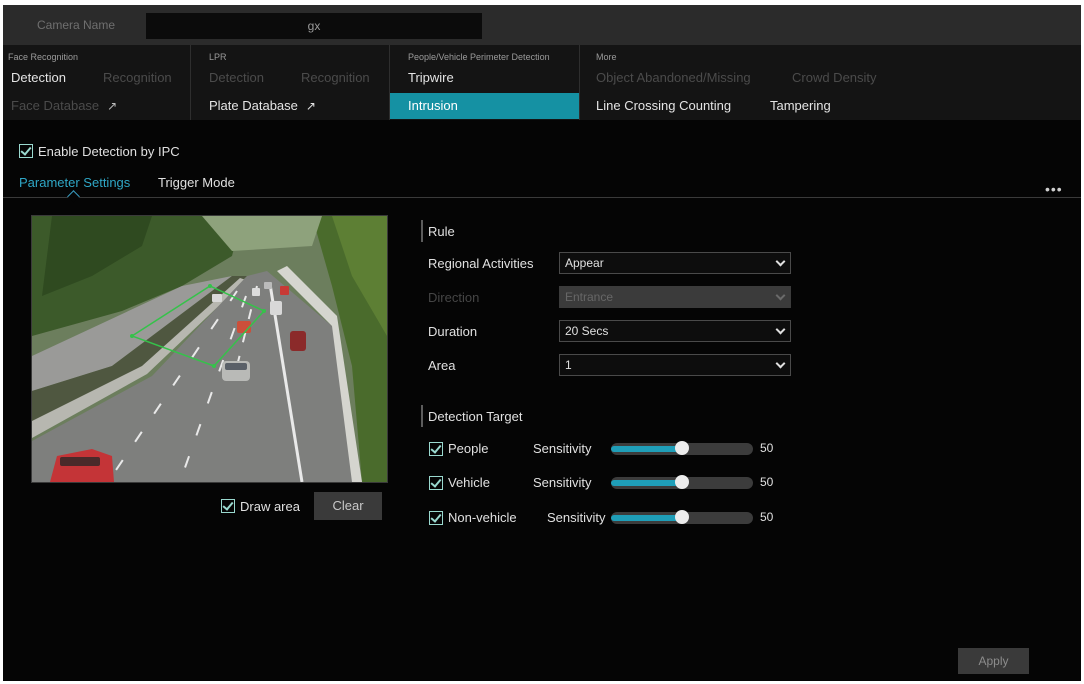 Image resolution: width=1084 pixels, height=684 pixels. Describe the element at coordinates (834, 78) in the screenshot. I see `menu-crowd-density: Crowd Density` at that location.